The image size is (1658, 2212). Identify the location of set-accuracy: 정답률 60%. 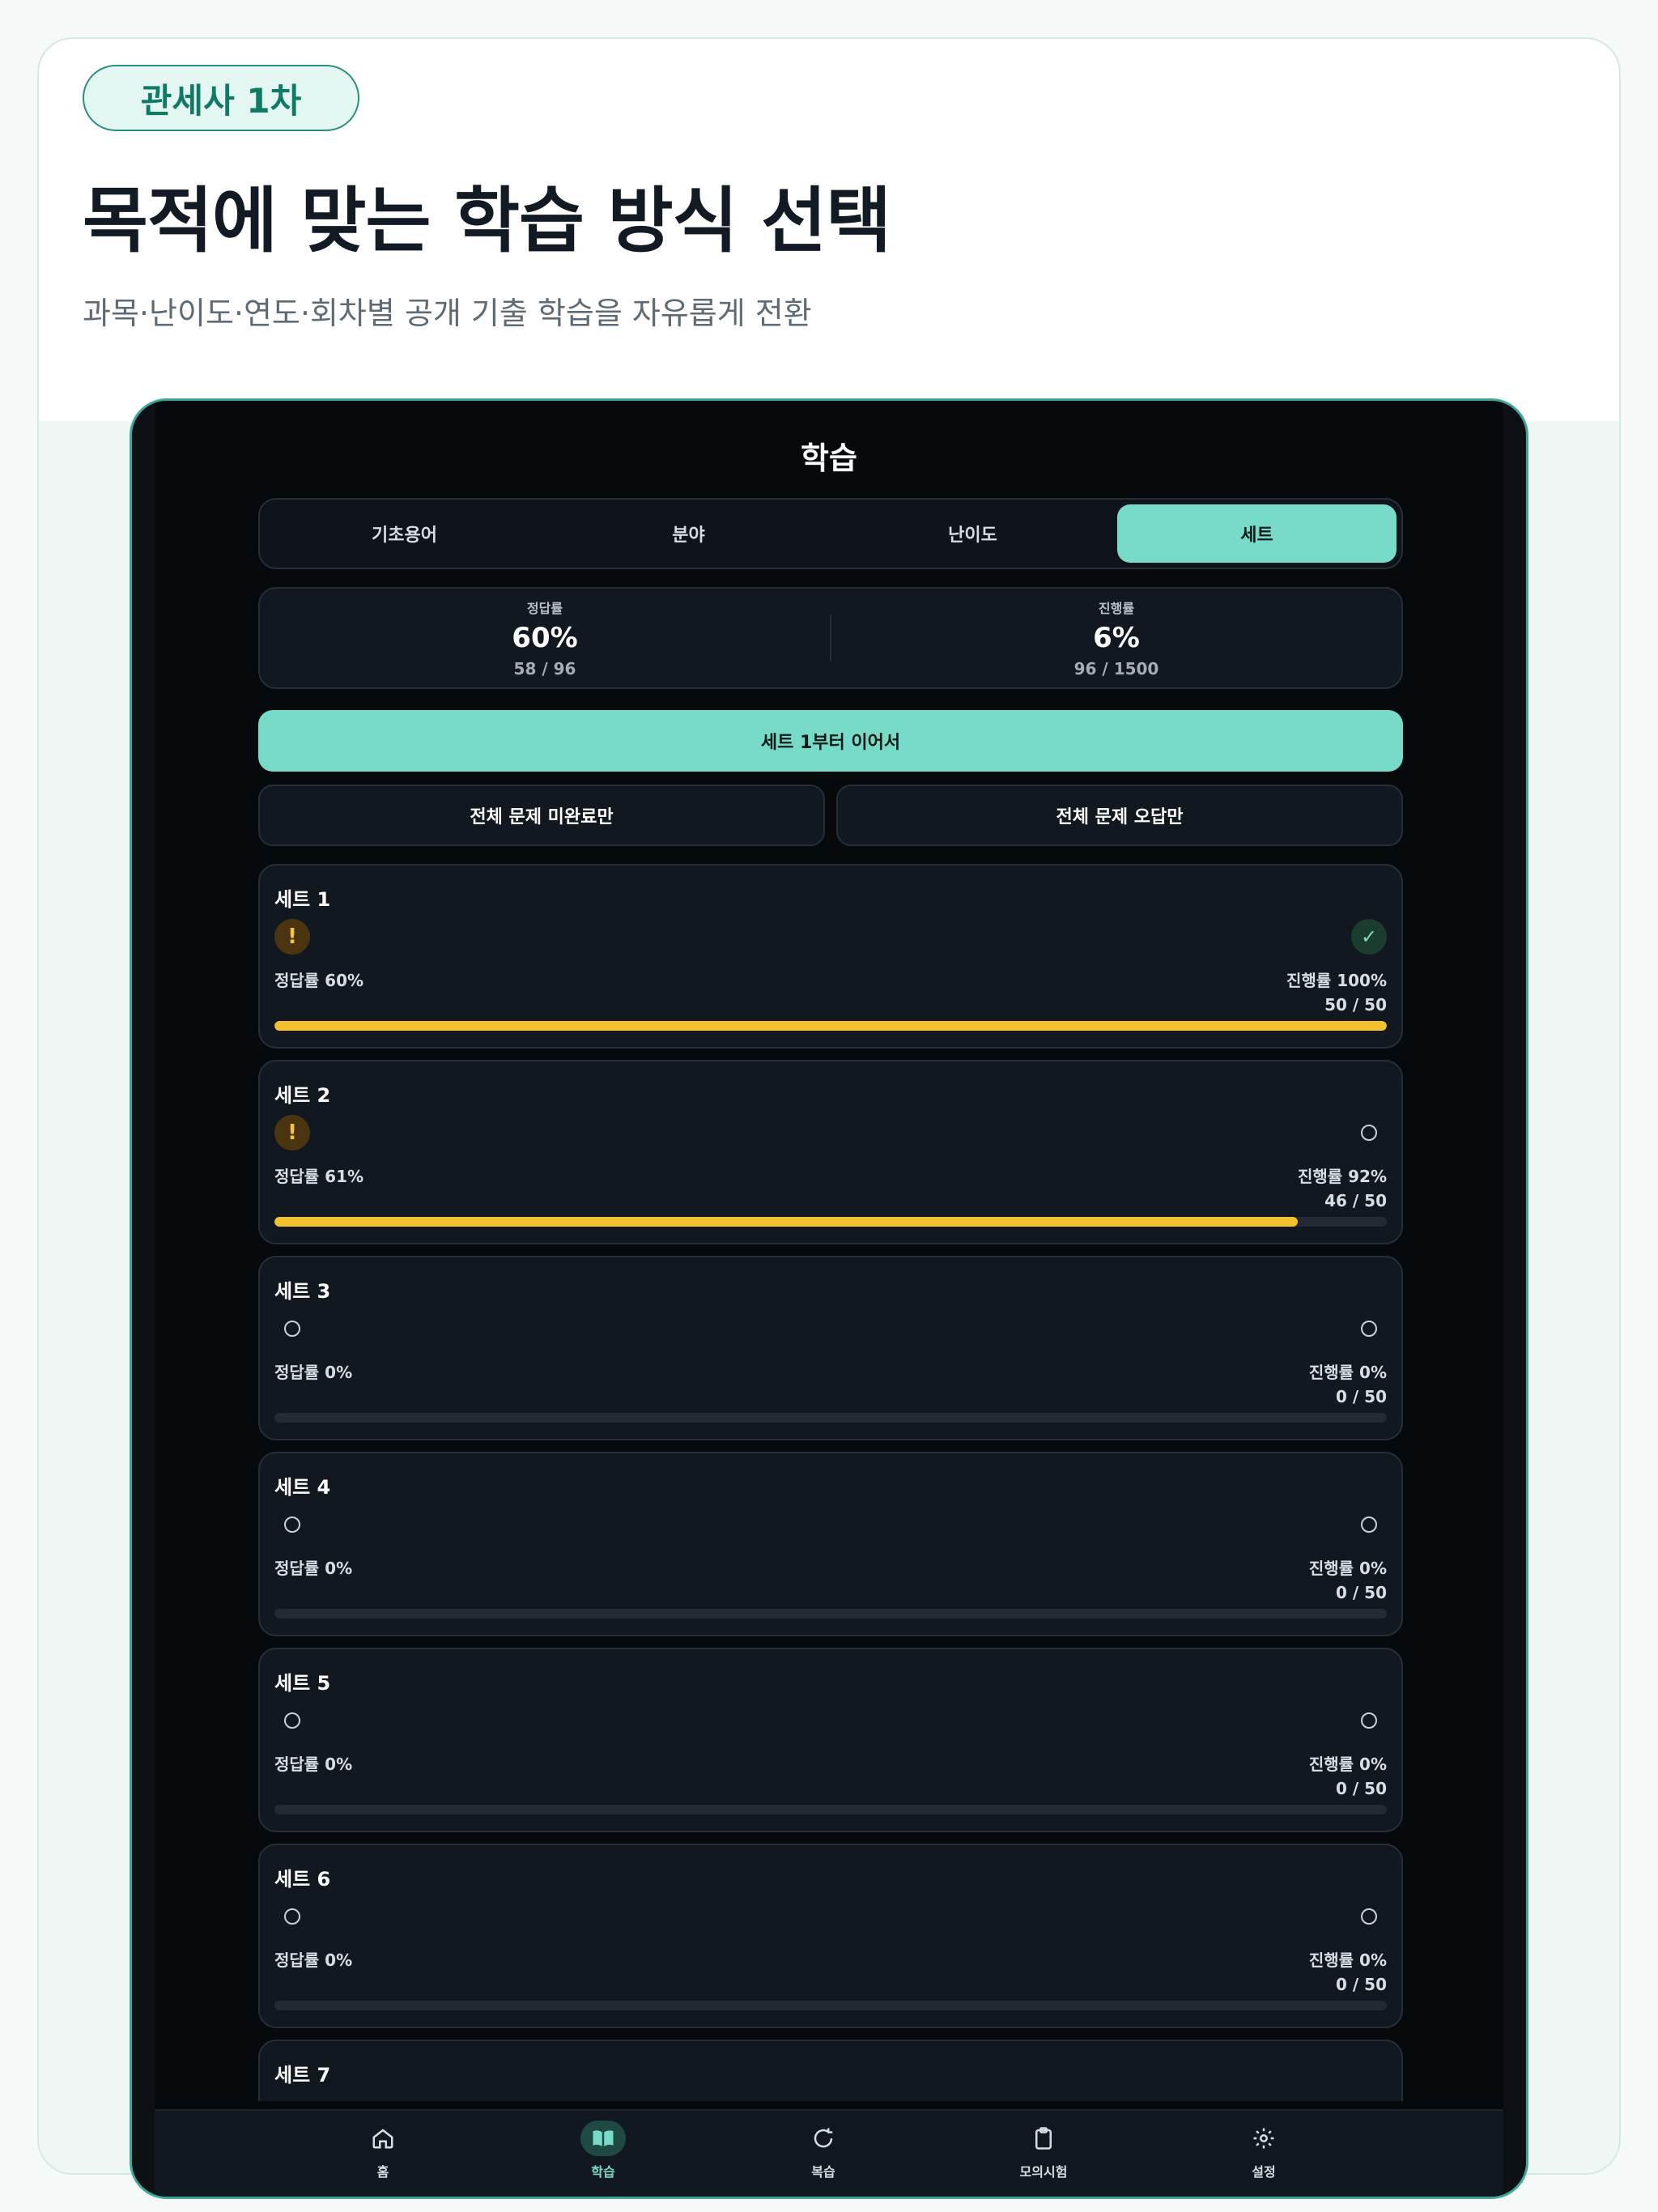
(319, 981).